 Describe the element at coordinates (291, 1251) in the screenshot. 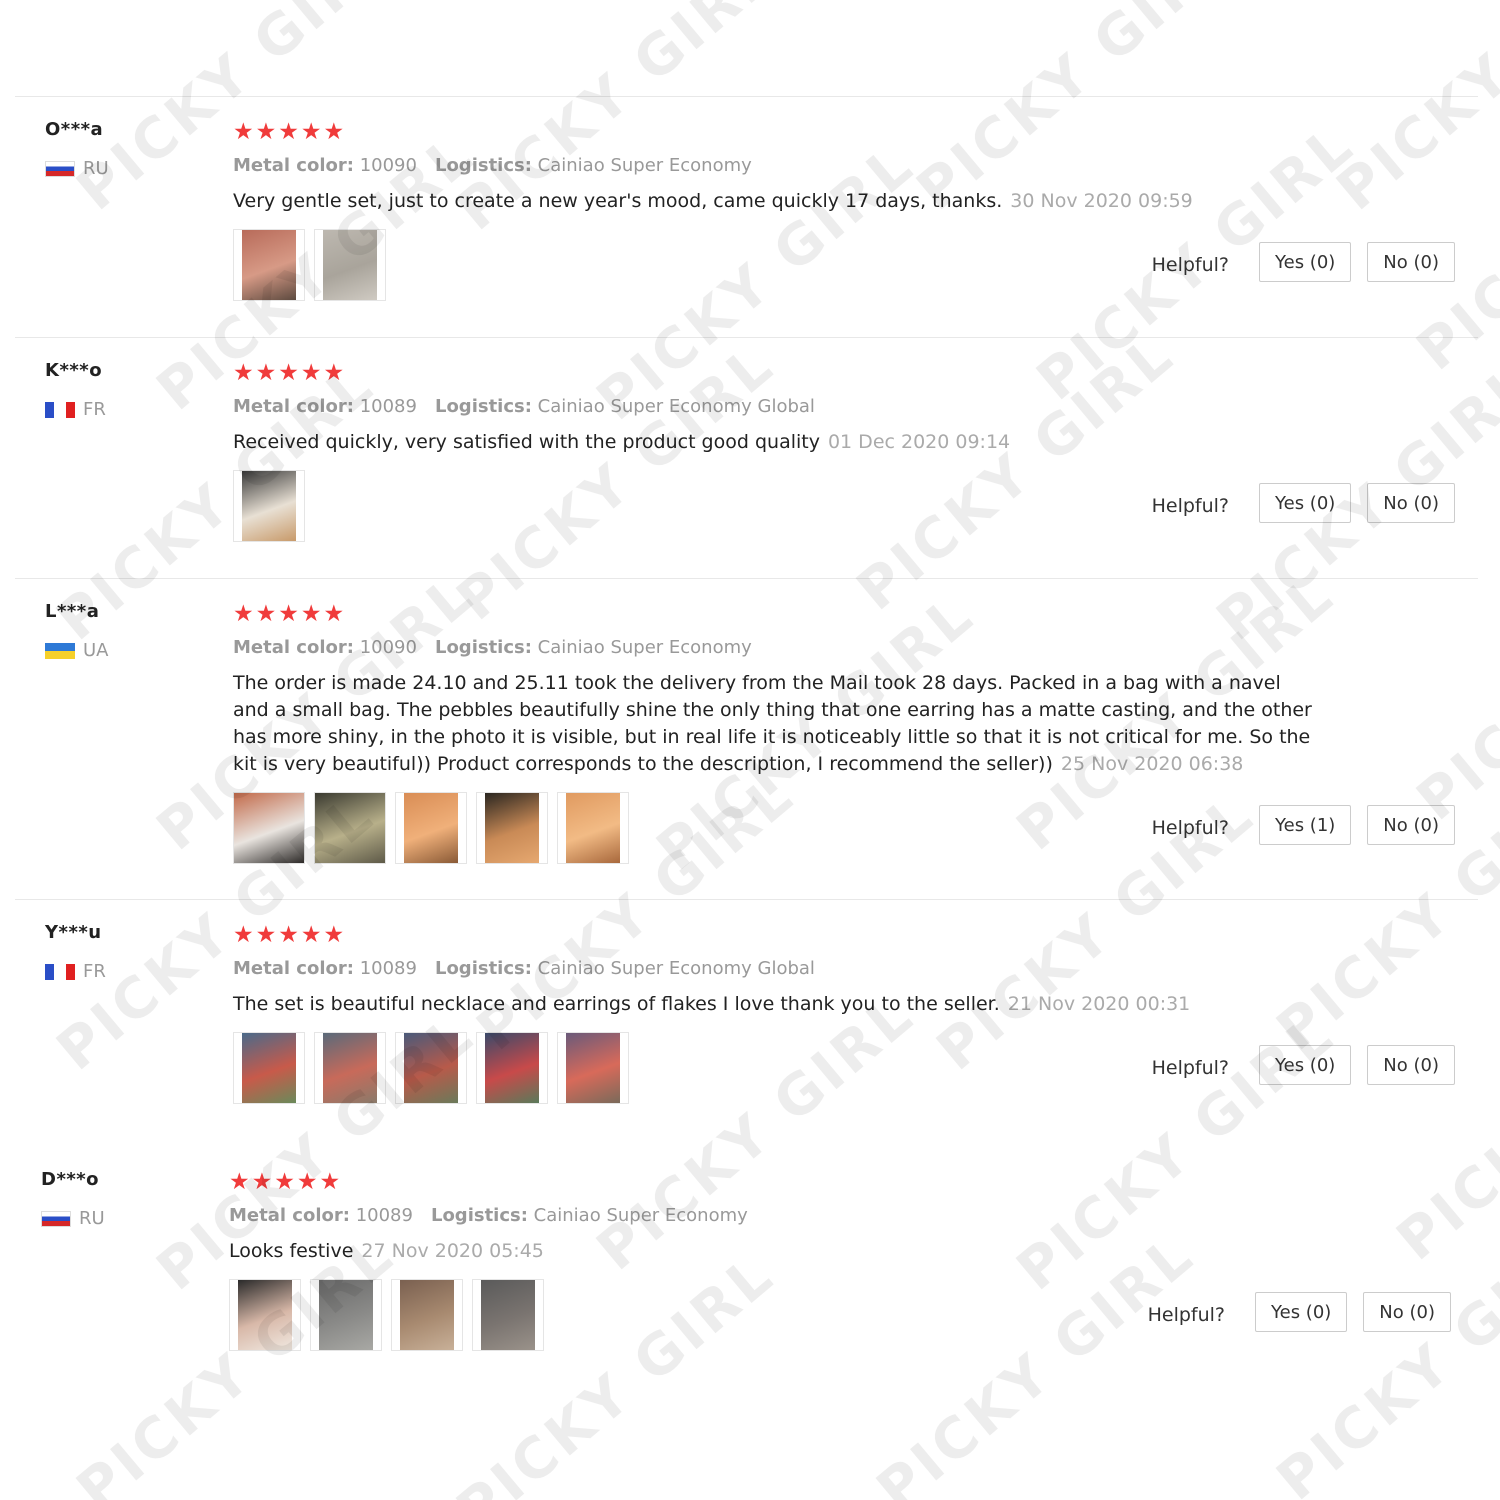

I see `review-text: Looks festive` at that location.